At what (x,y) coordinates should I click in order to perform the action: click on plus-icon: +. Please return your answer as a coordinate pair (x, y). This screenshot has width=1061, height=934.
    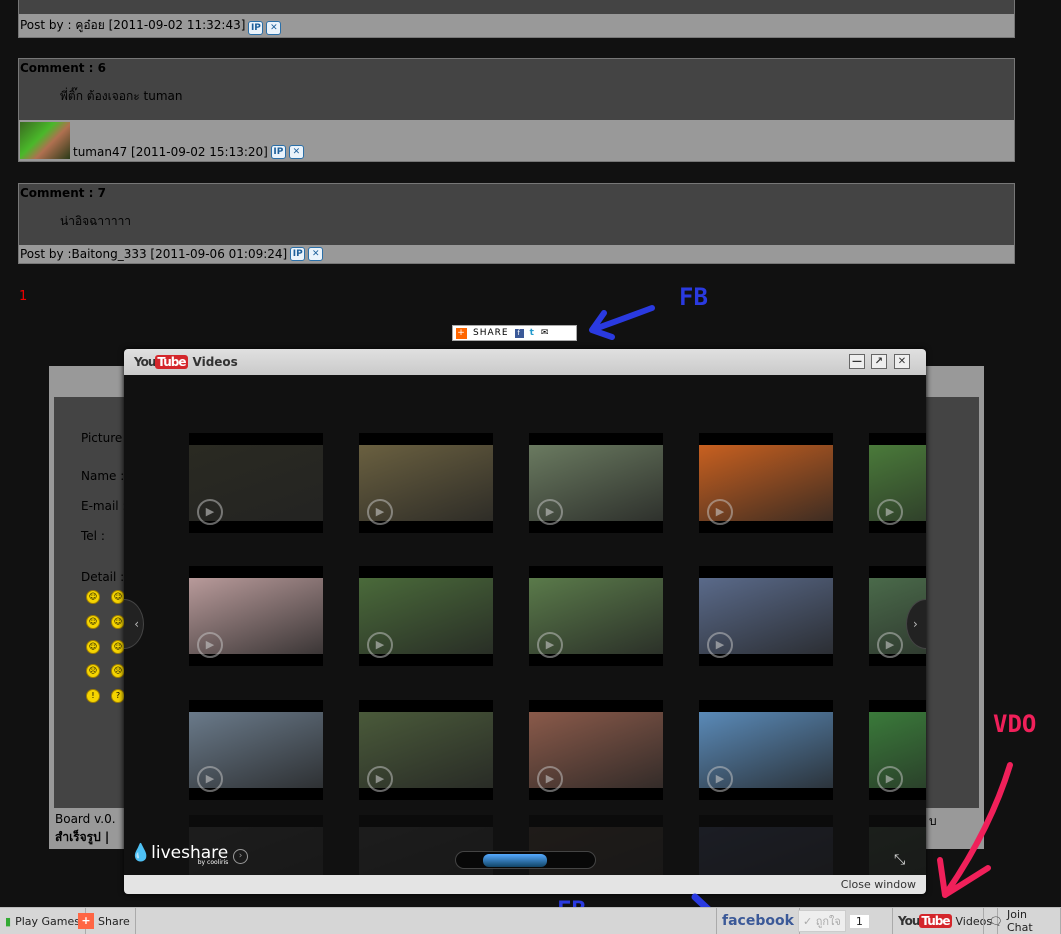
    Looking at the image, I should click on (86, 921).